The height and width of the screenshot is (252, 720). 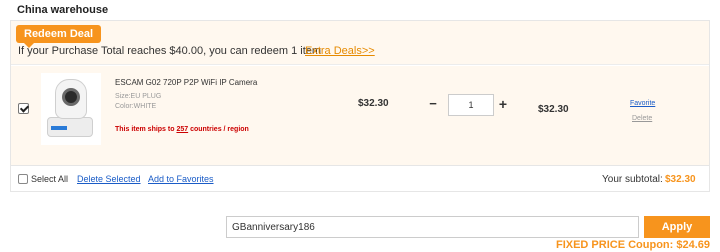 I want to click on shipping-prefix: This item ships to, so click(x=146, y=129).